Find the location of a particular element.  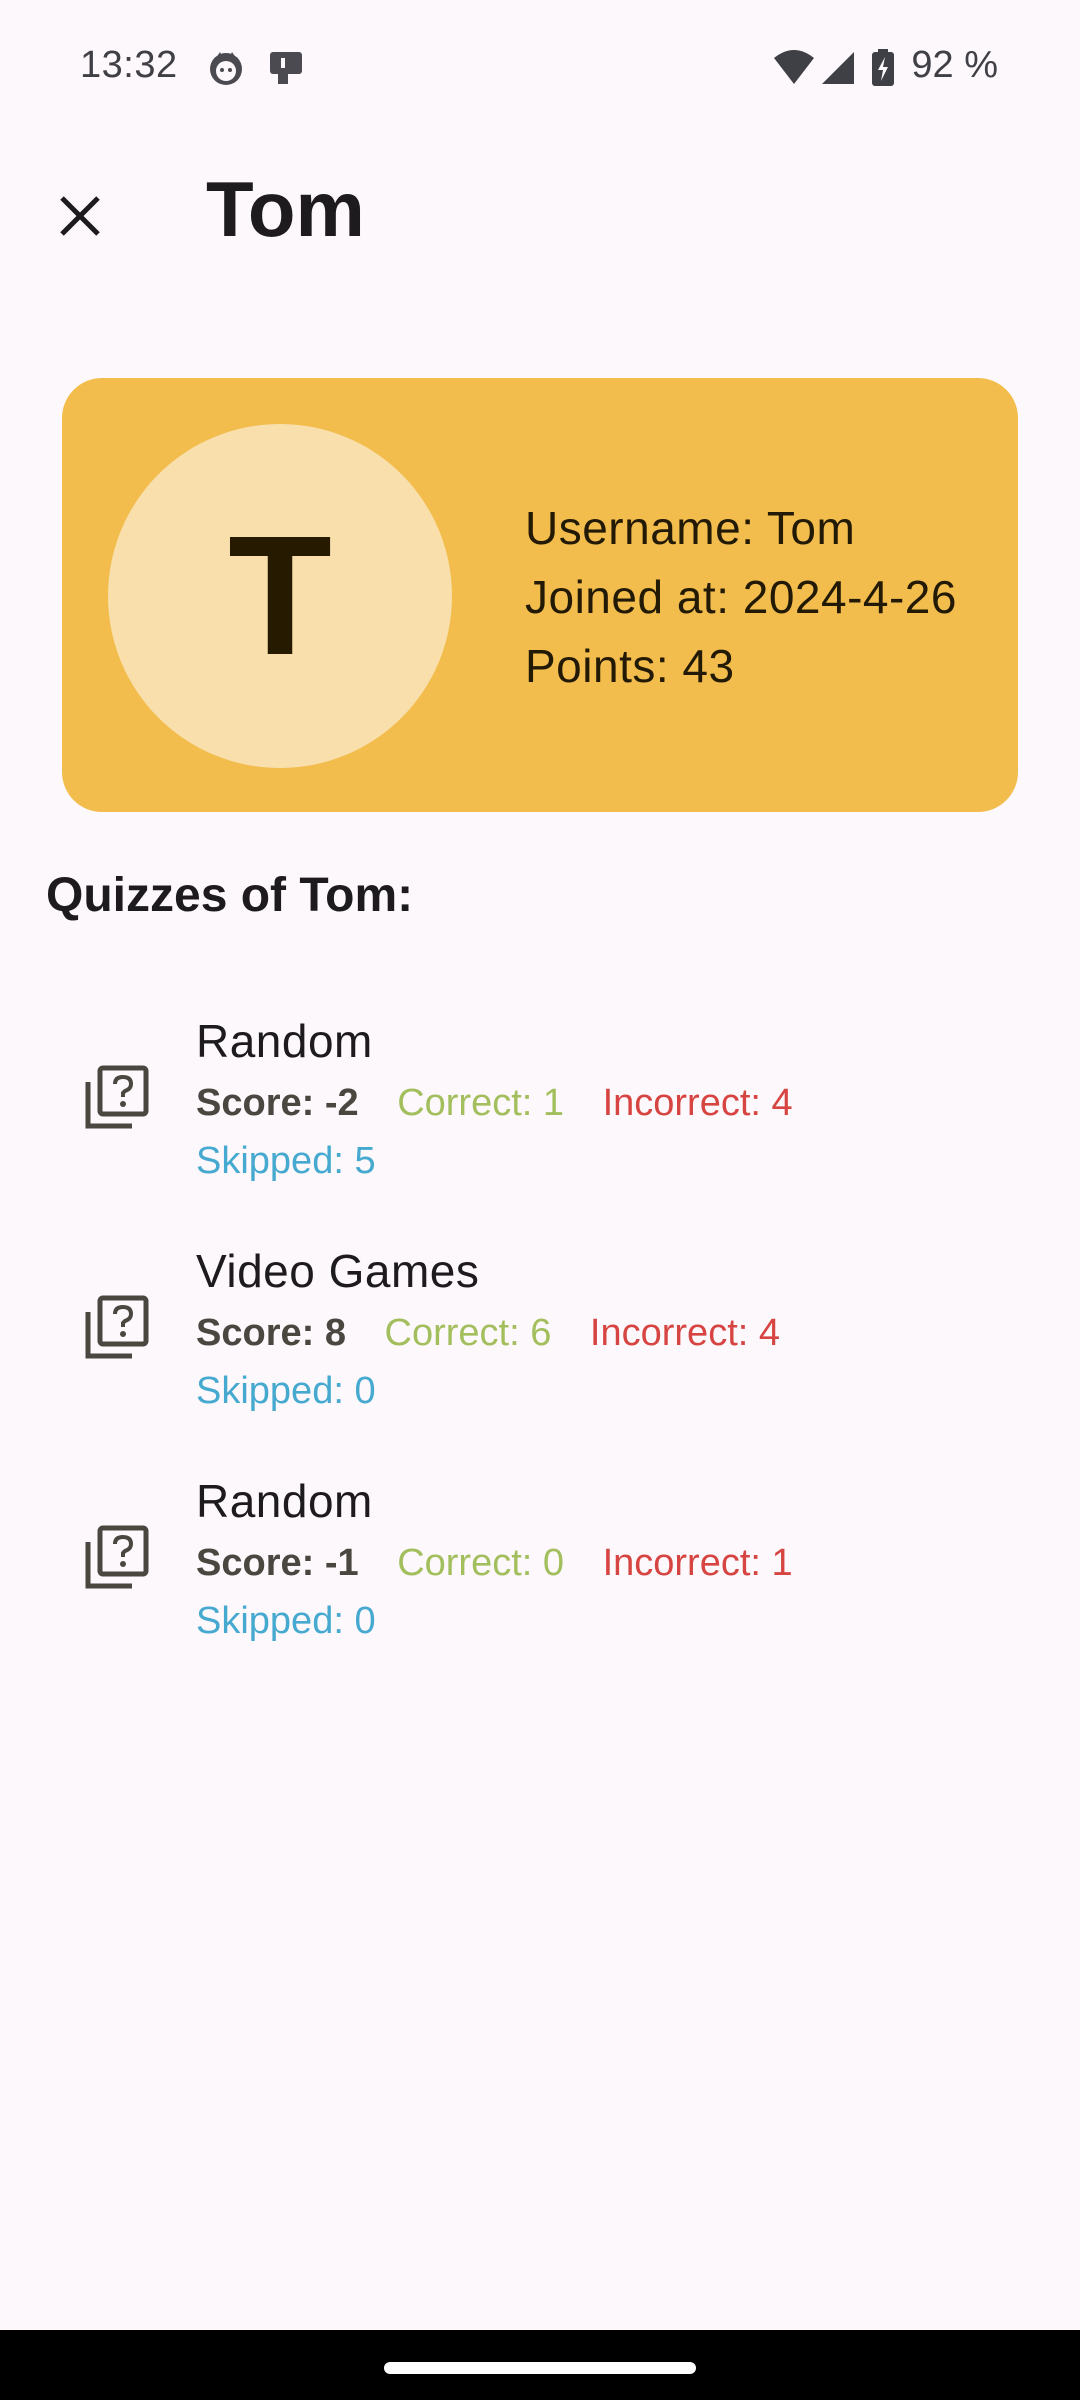

quiz-stats: Score: 8 Correct: 6 Incorrect: 4 is located at coordinates (488, 1333).